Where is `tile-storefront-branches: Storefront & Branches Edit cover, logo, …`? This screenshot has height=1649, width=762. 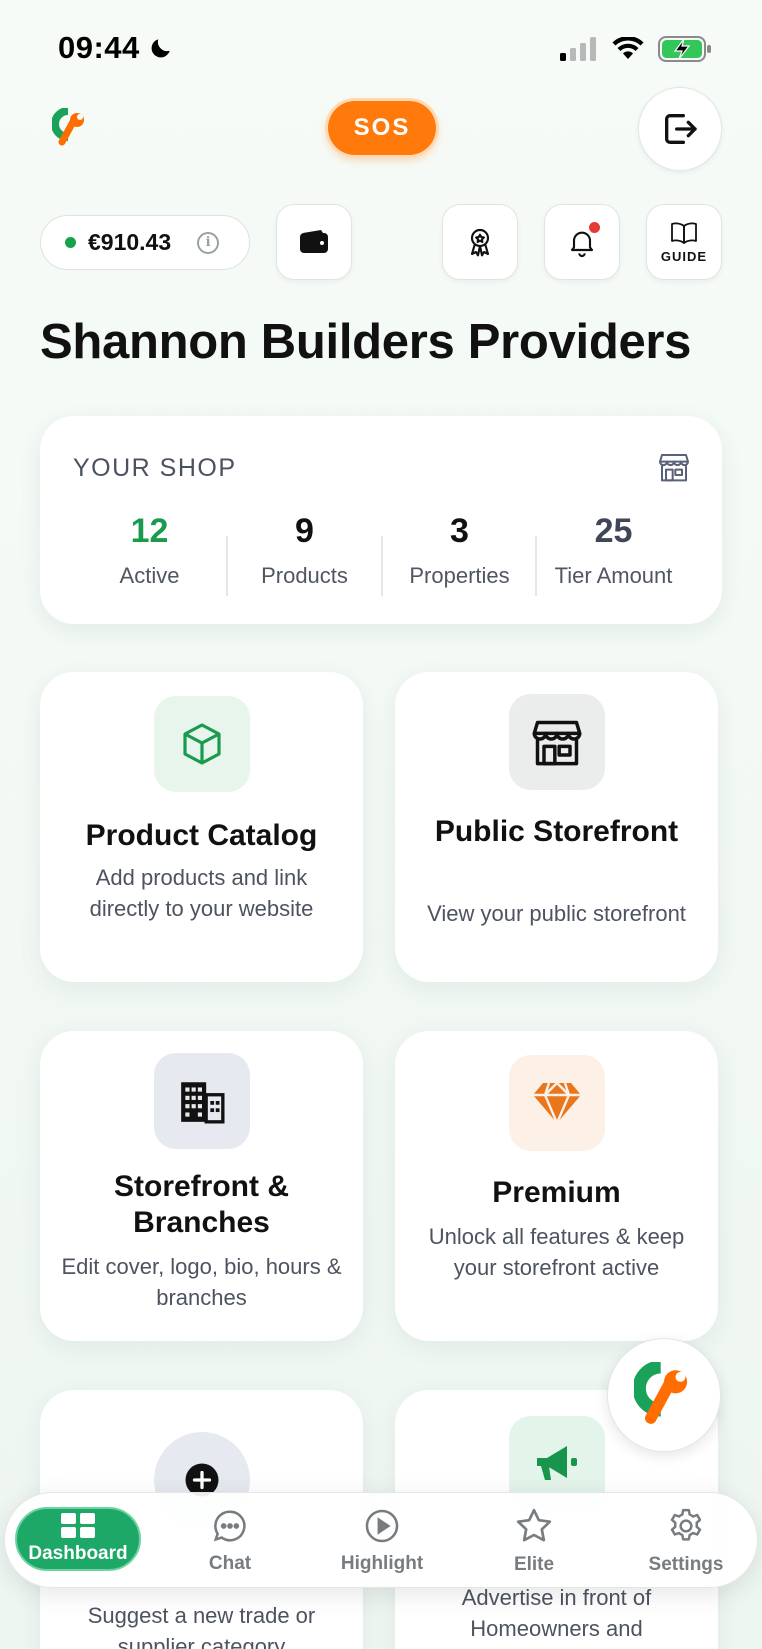 tile-storefront-branches: Storefront & Branches Edit cover, logo, … is located at coordinates (201, 1186).